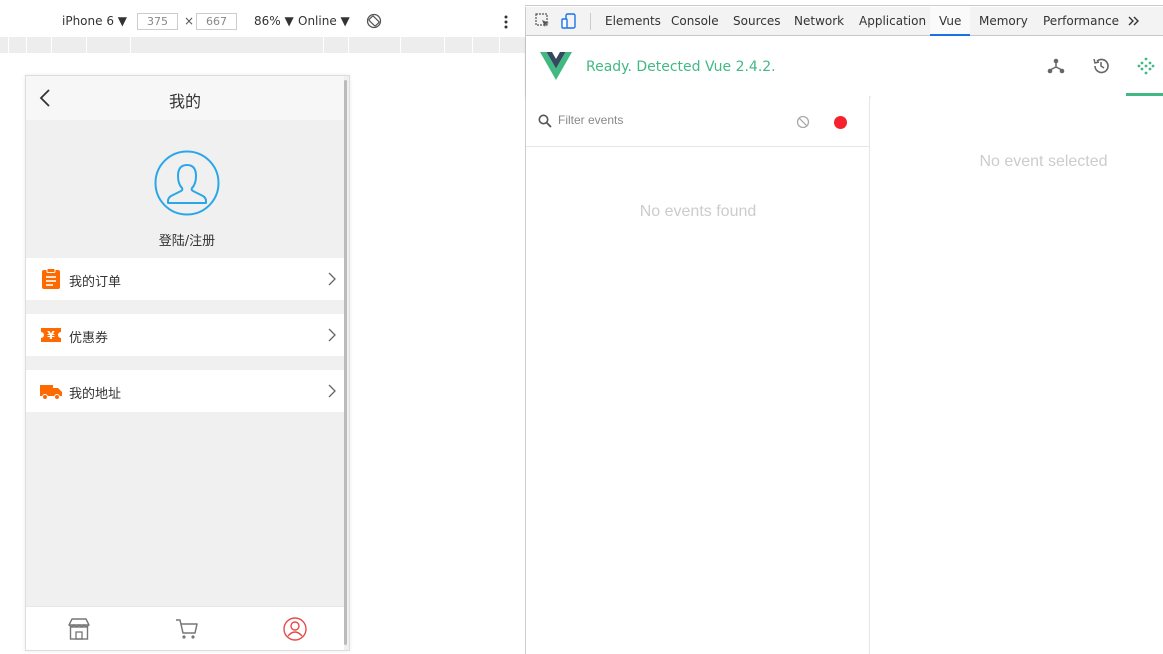 The image size is (1163, 654). I want to click on history-icon, so click(1101, 66).